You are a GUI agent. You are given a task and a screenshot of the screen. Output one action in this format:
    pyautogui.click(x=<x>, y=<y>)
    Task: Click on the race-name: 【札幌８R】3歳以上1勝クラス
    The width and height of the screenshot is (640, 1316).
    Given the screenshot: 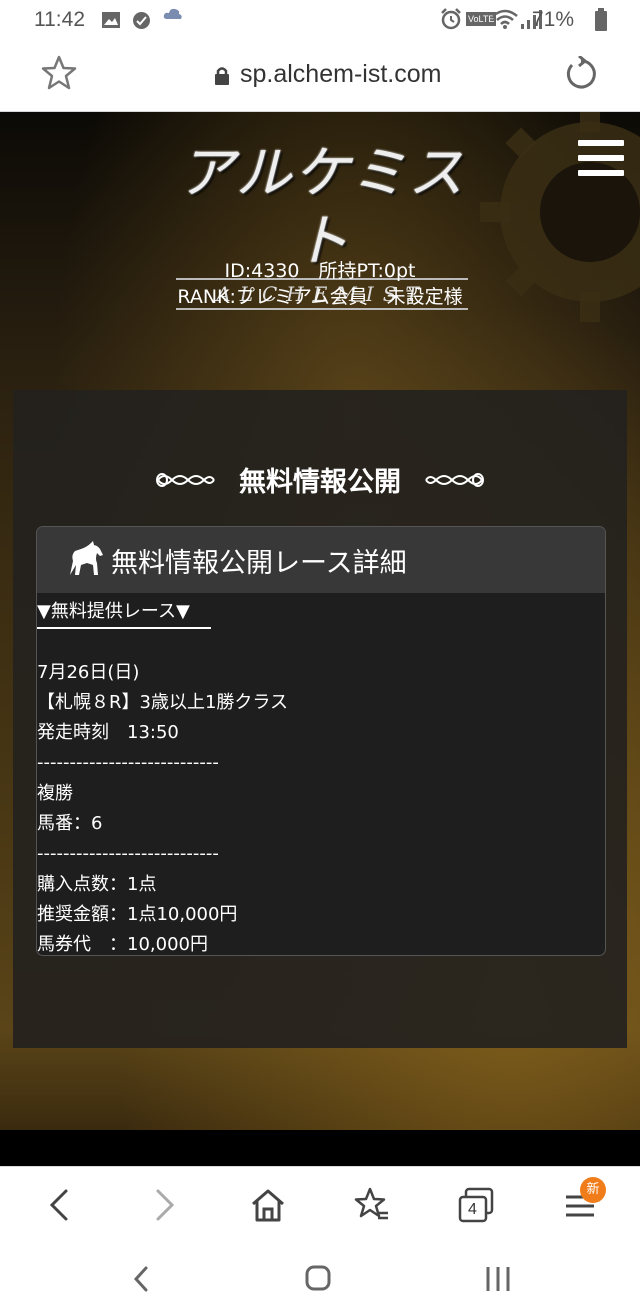 What is the action you would take?
    pyautogui.click(x=163, y=702)
    